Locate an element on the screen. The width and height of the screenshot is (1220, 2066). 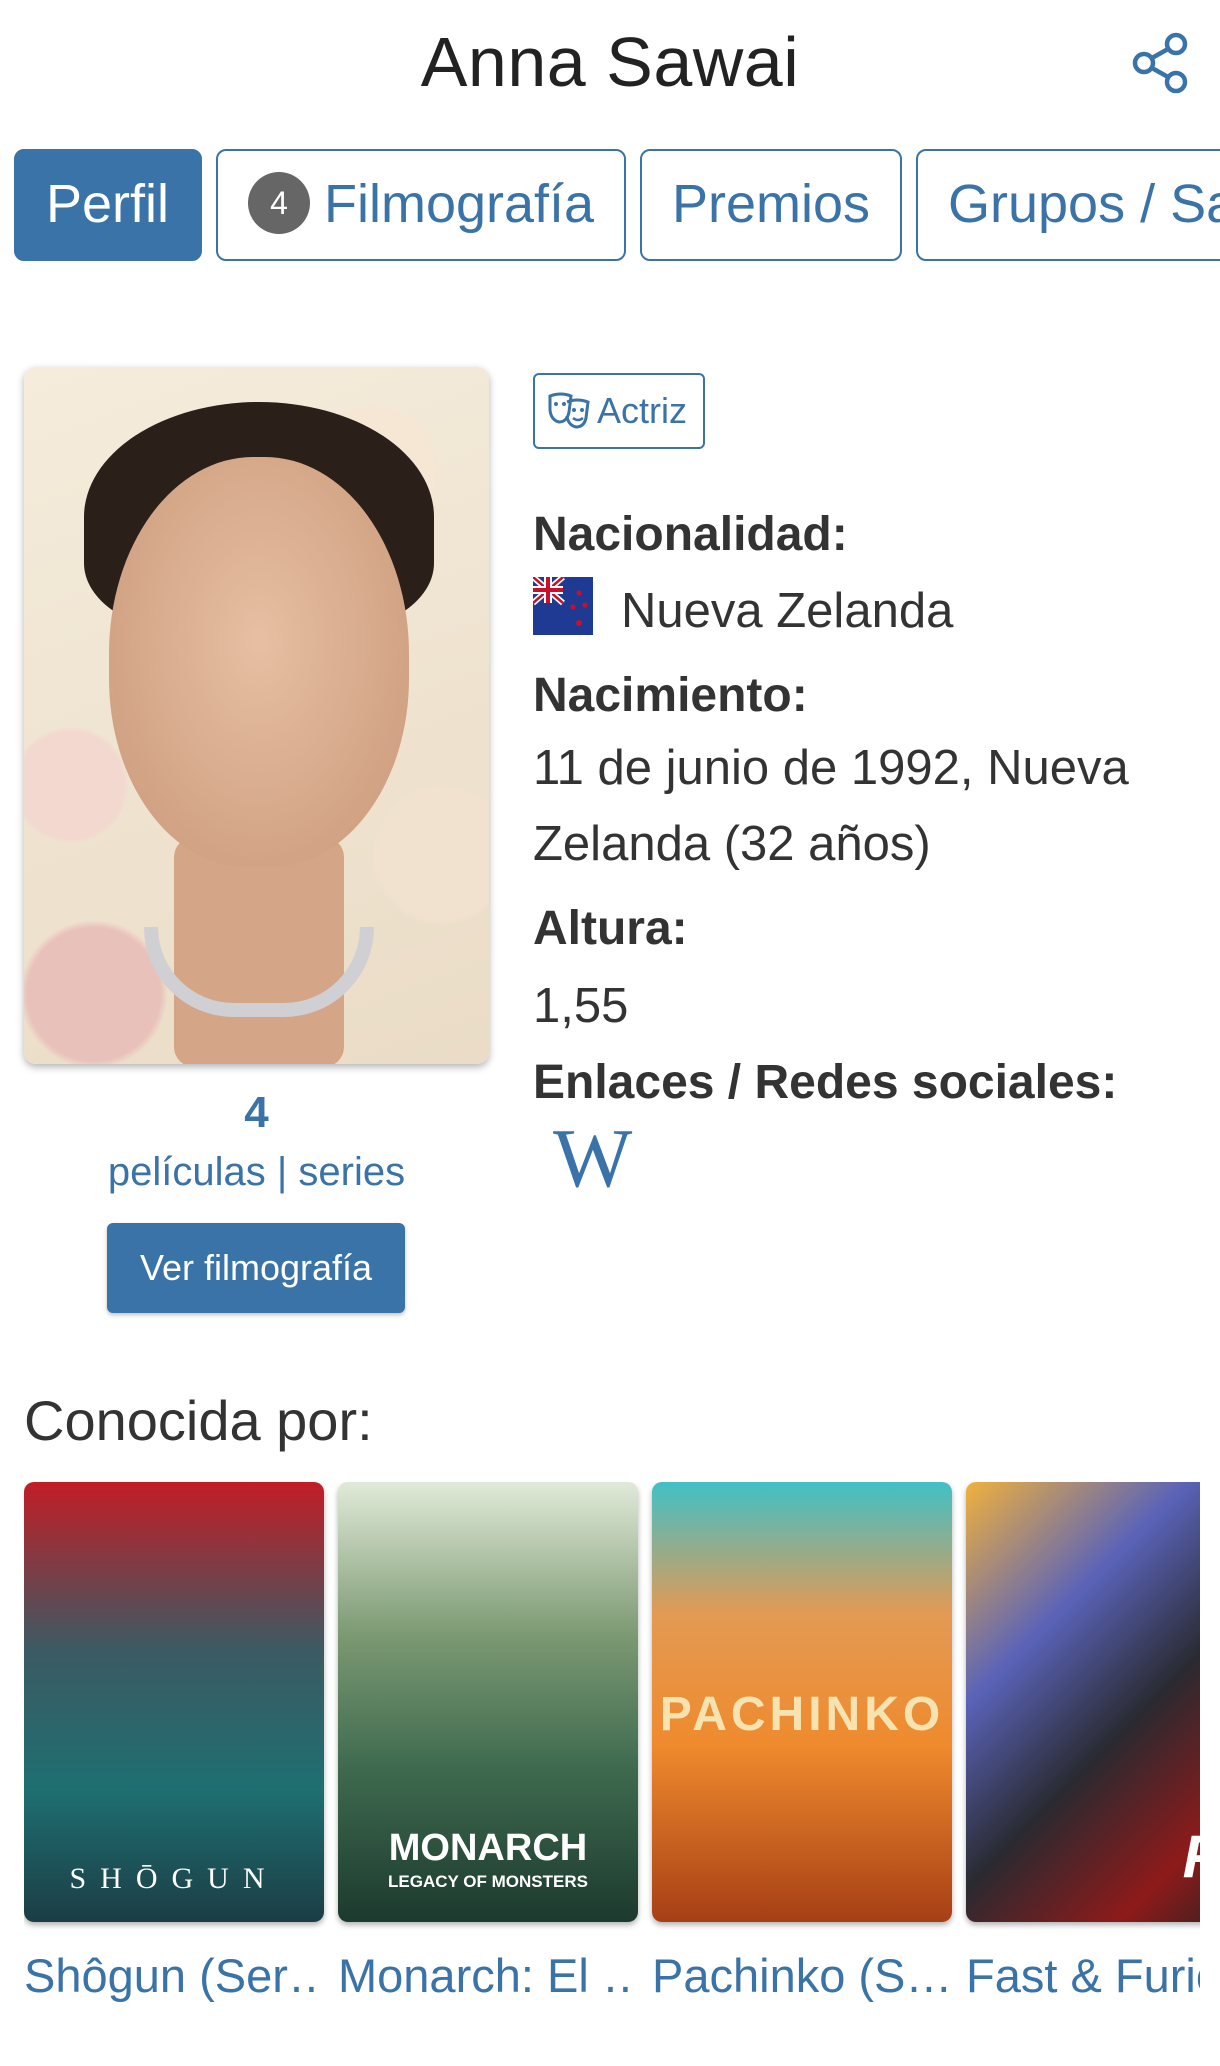
tab-label: Premios is located at coordinates (771, 204).